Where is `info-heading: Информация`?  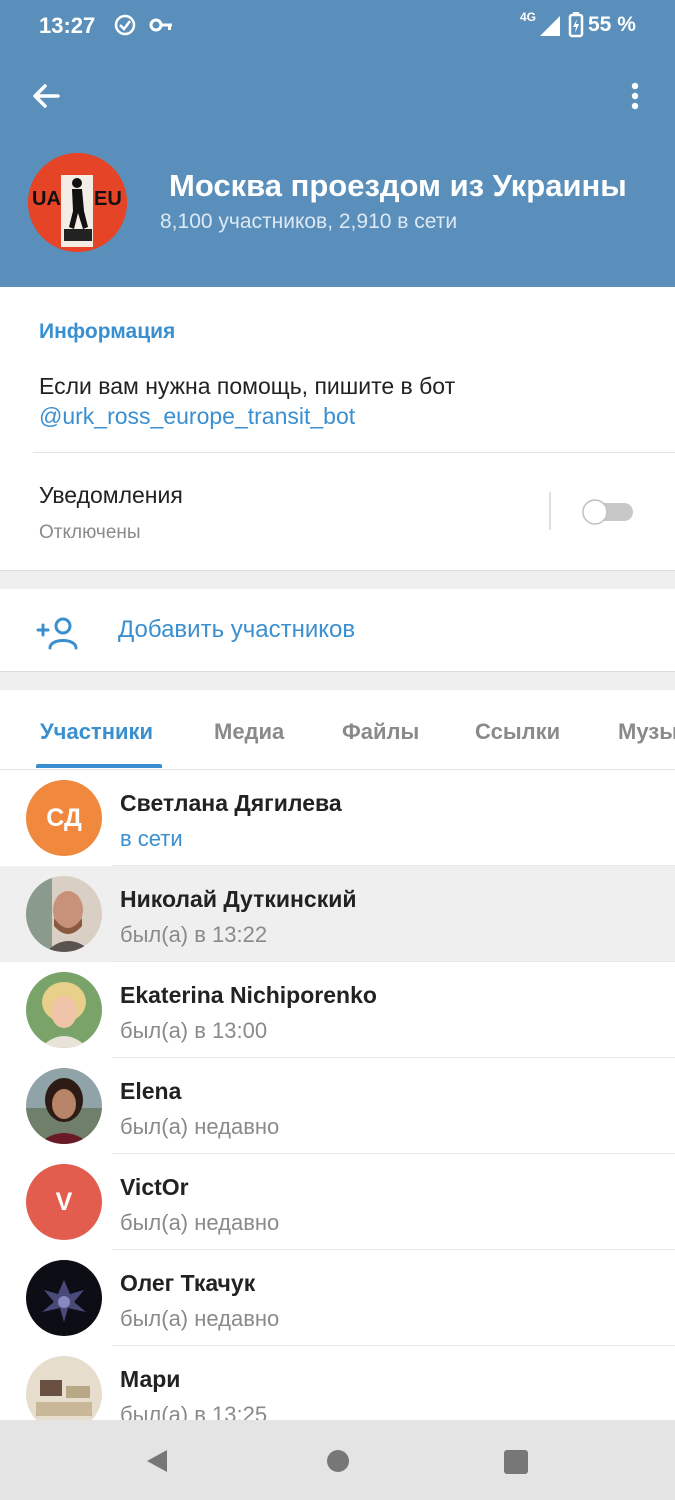
info-heading: Информация is located at coordinates (107, 331).